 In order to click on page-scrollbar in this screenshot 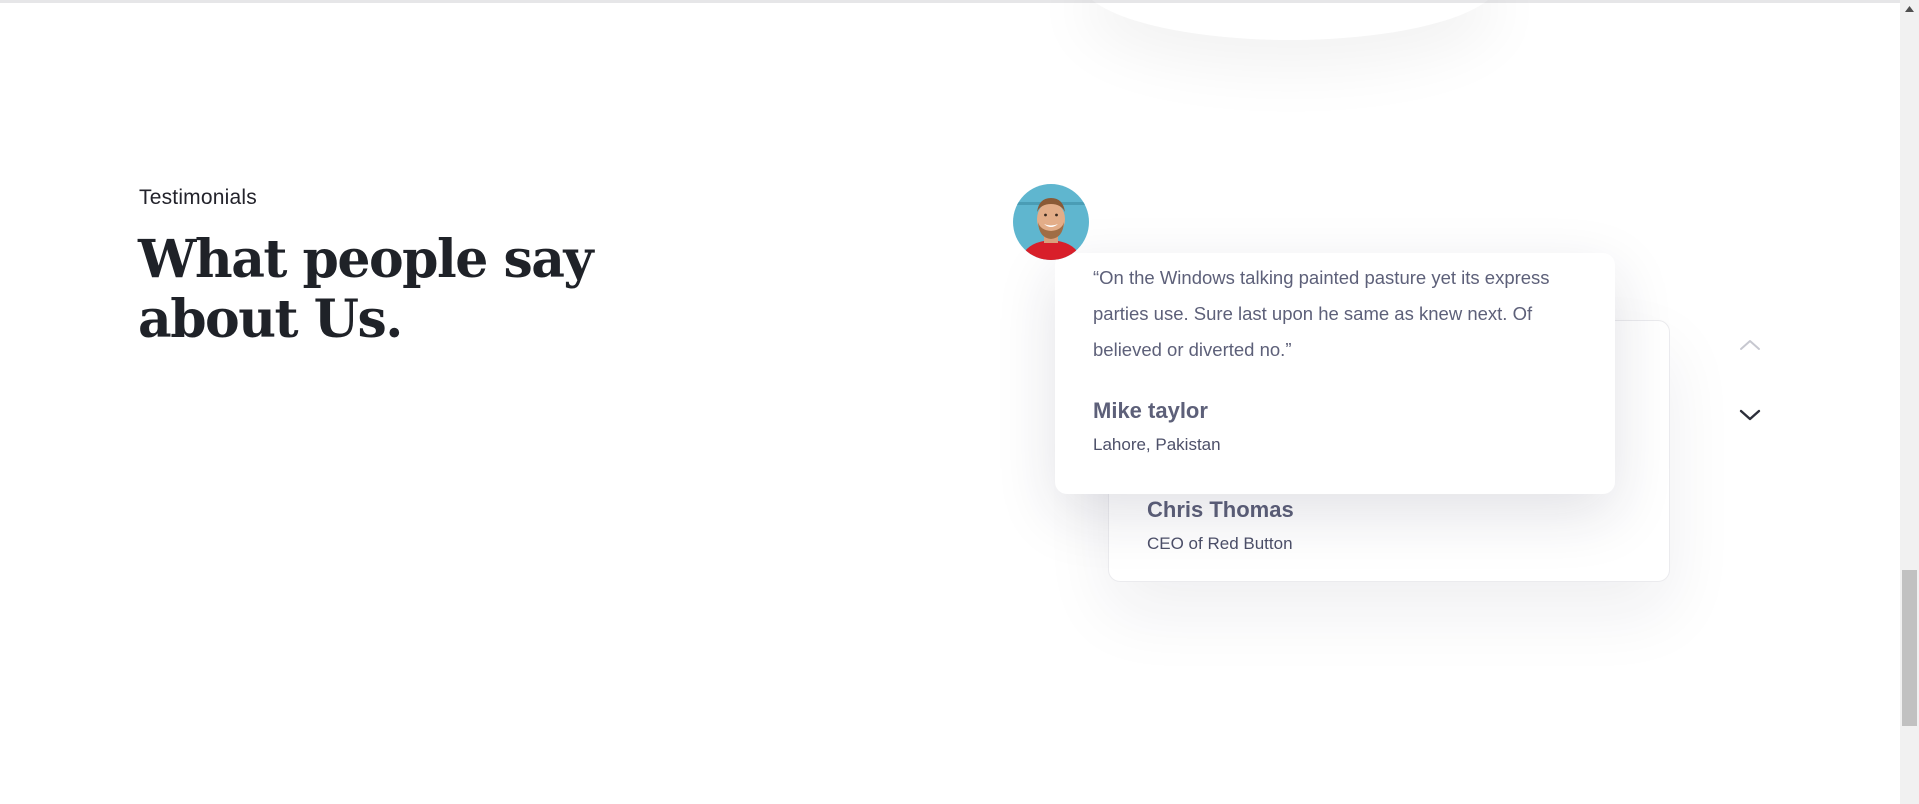, I will do `click(1909, 402)`.